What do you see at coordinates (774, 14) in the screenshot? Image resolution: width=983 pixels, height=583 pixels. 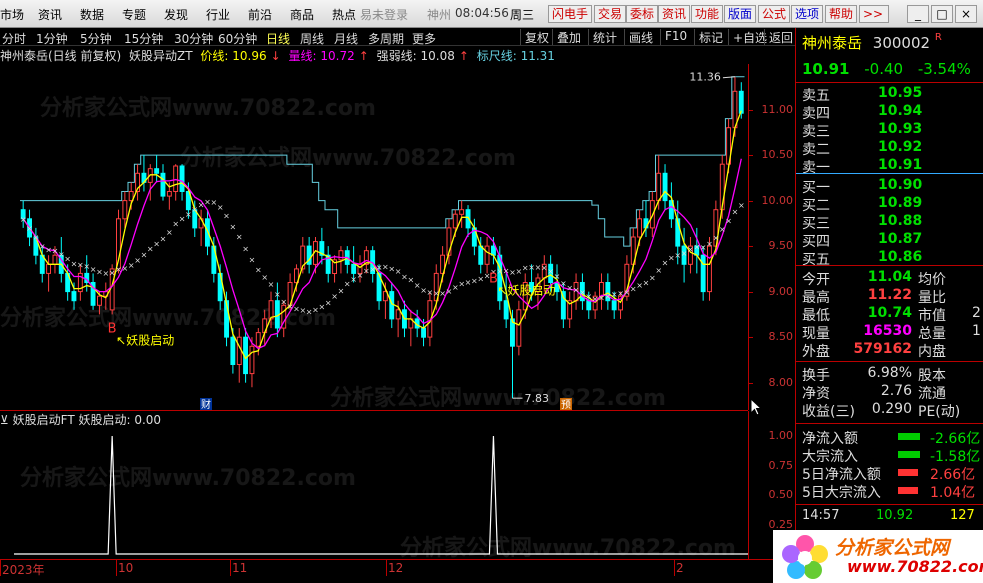 I see `formula-button: 公式` at bounding box center [774, 14].